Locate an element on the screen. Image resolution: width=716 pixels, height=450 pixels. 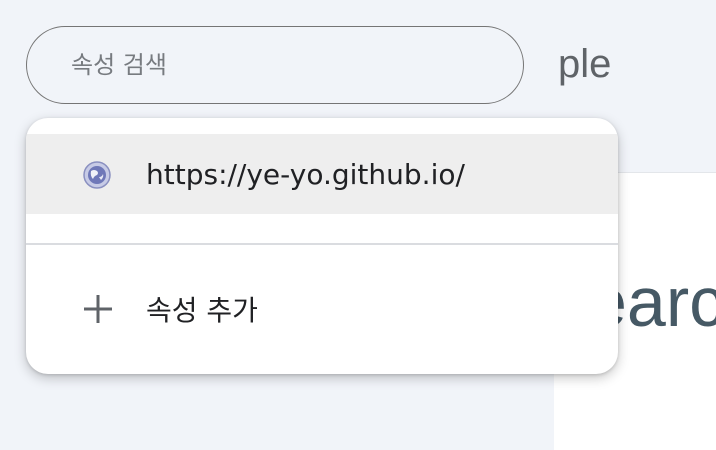
property-search-input is located at coordinates (296, 65).